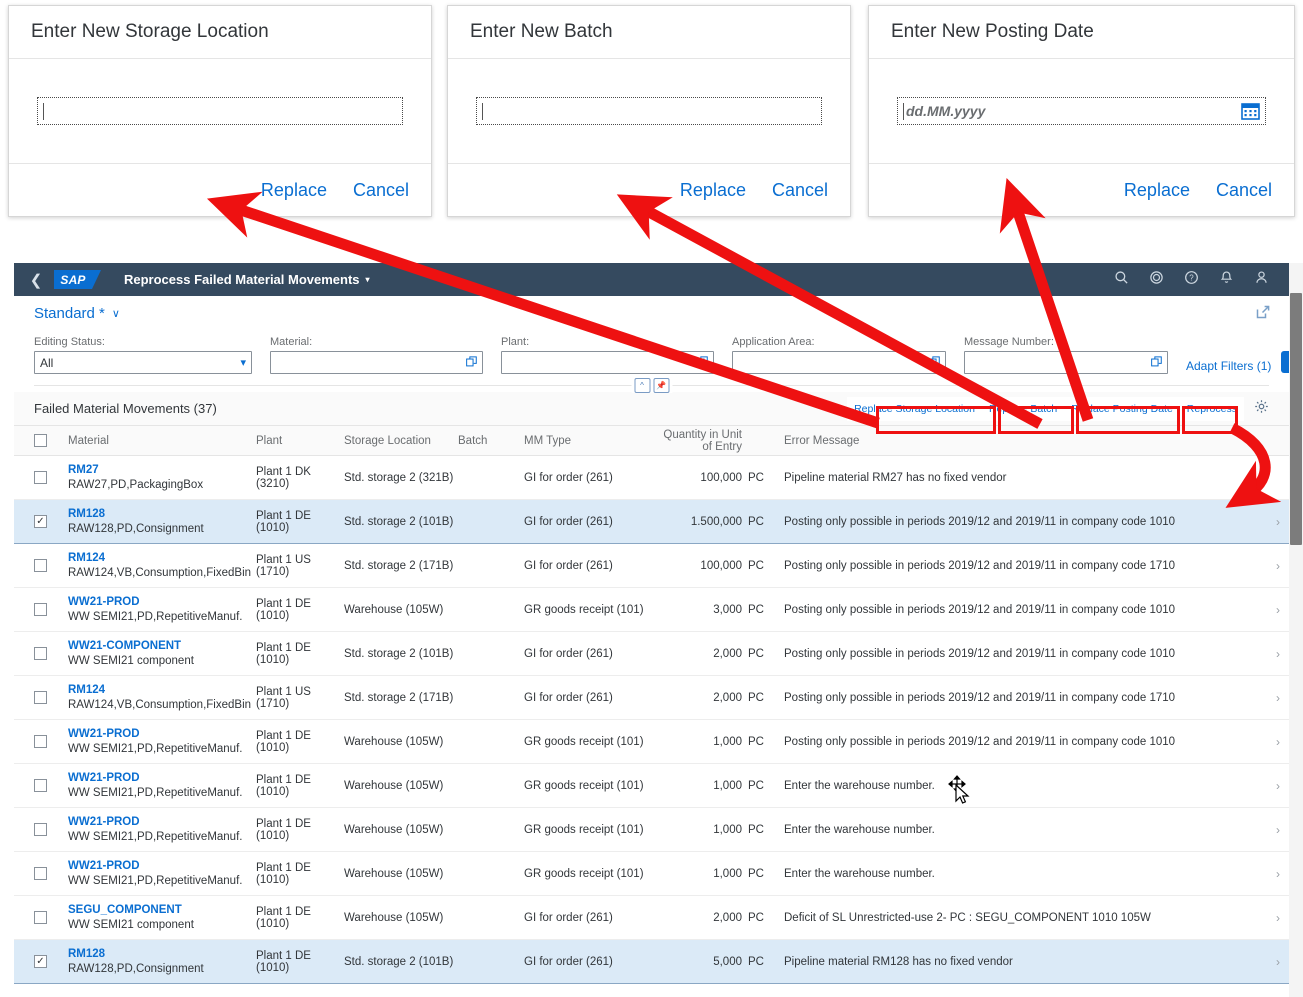  What do you see at coordinates (661, 385) in the screenshot?
I see `pin-icon: 📌` at bounding box center [661, 385].